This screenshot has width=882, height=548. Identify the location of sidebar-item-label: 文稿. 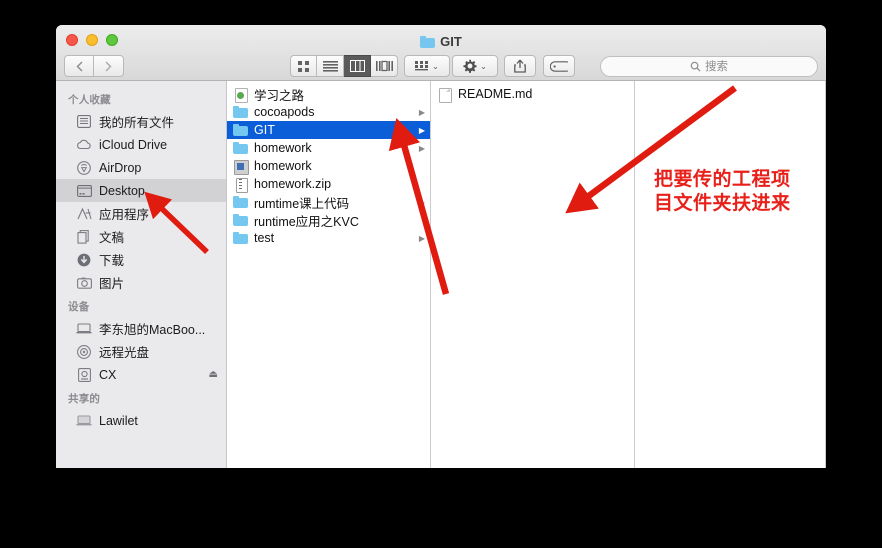
(112, 238).